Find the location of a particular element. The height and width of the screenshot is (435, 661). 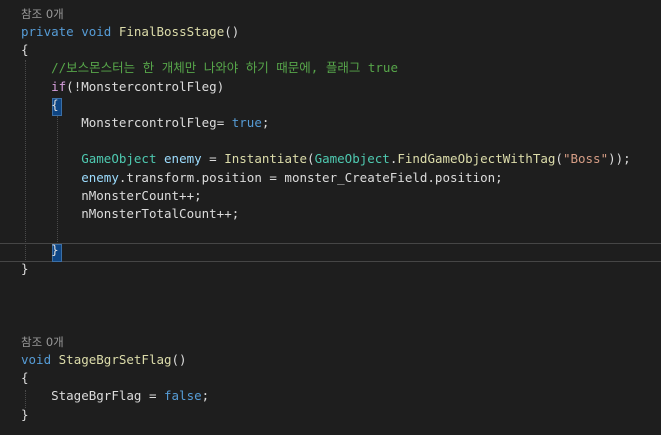

code-line: MonstercontrolFleg= true; is located at coordinates (145, 123).